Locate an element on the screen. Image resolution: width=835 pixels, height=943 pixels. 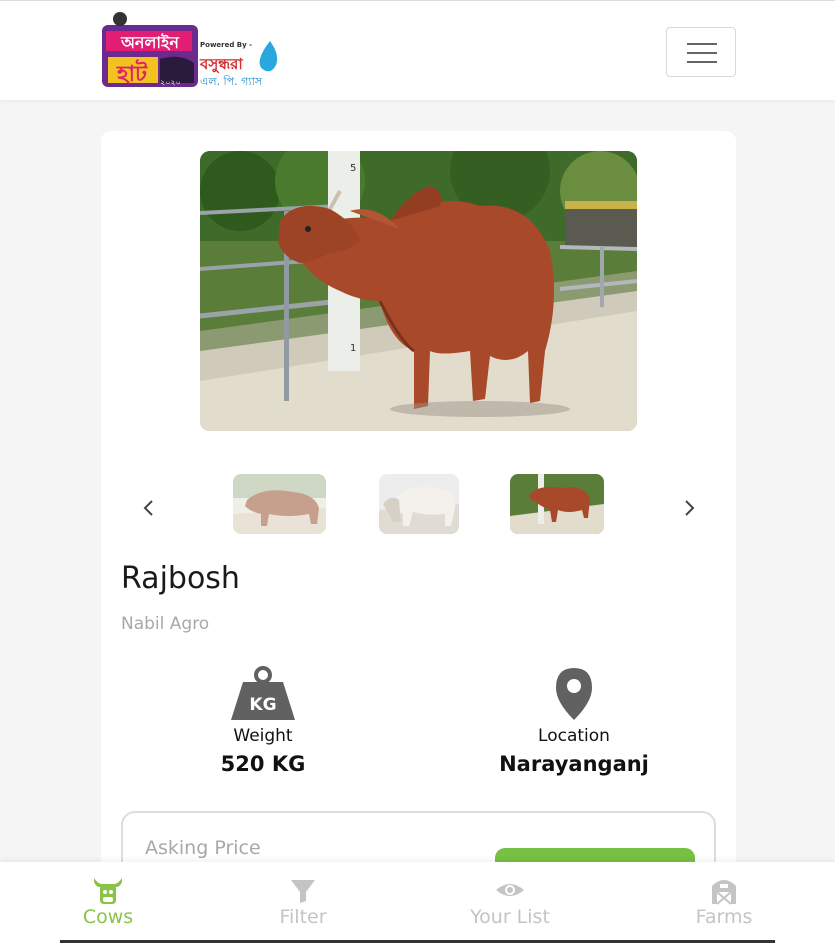
nav-filter: Filter is located at coordinates (303, 902).